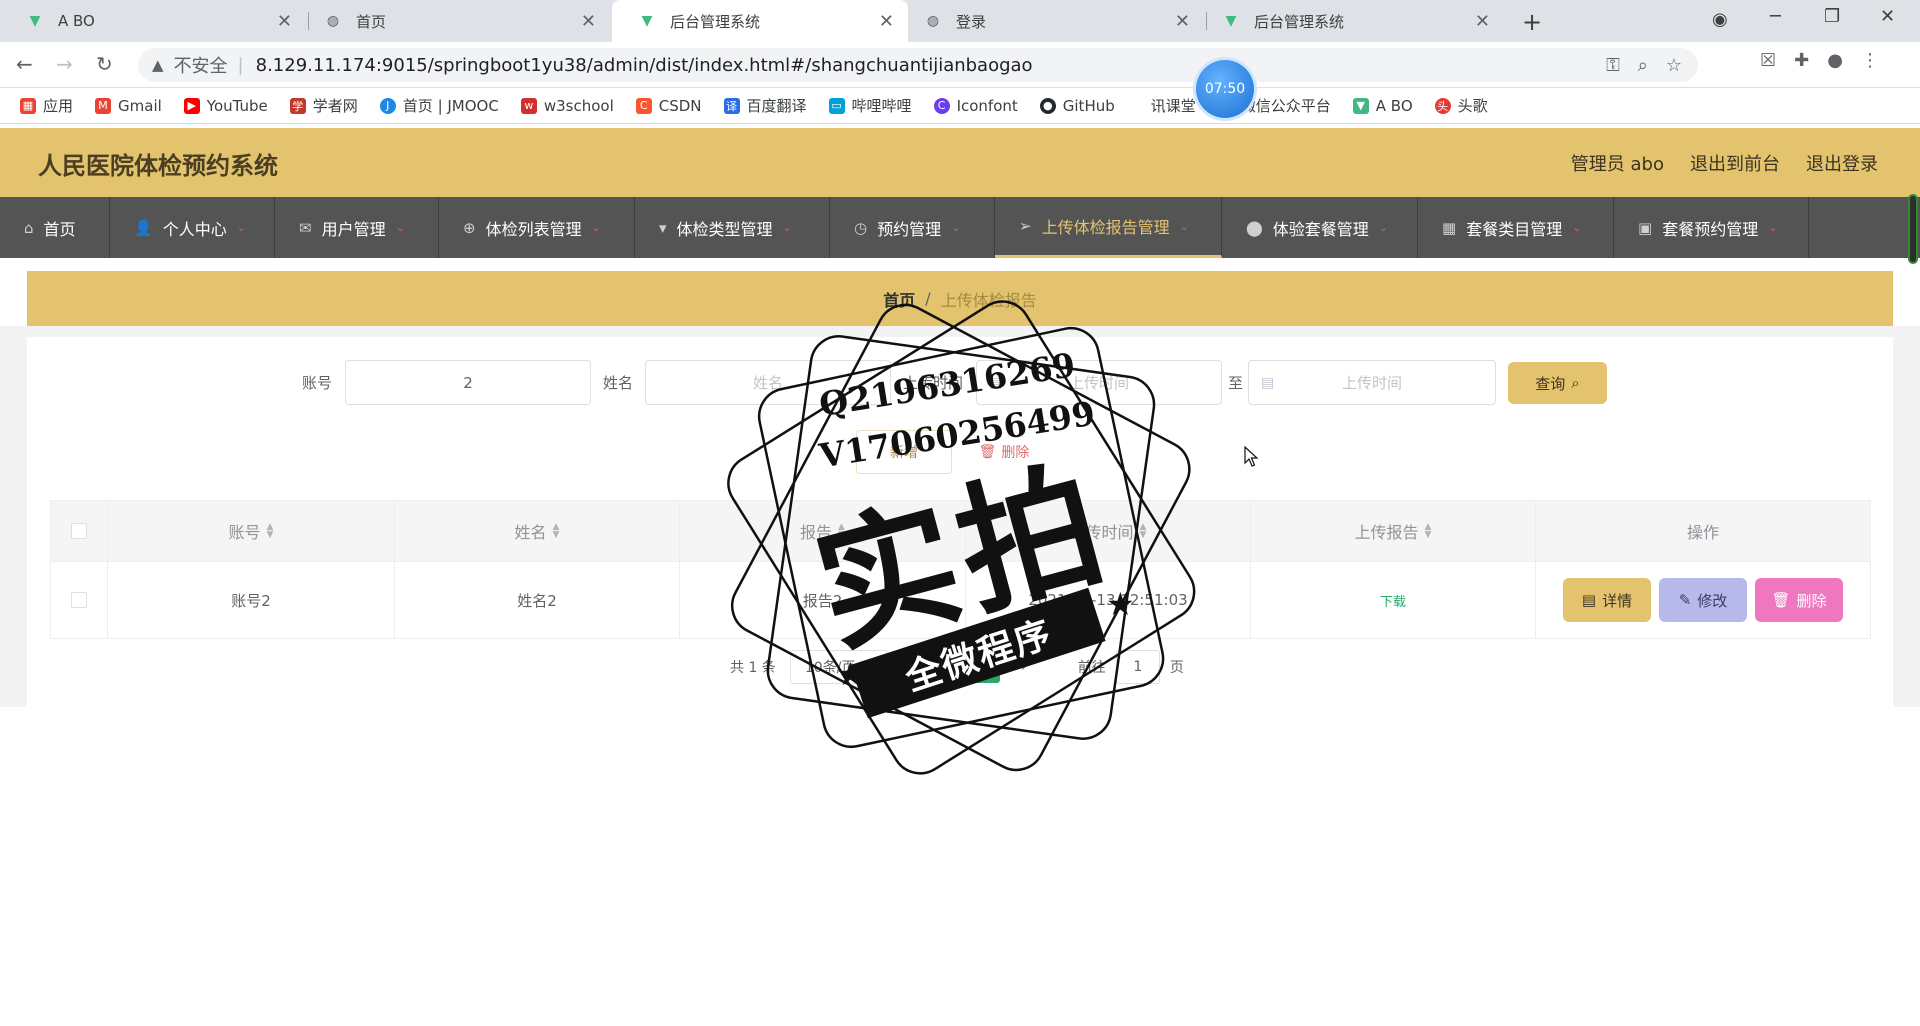 This screenshot has height=1026, width=1920. Describe the element at coordinates (64, 64) in the screenshot. I see `forward-arrow-icon: →` at that location.